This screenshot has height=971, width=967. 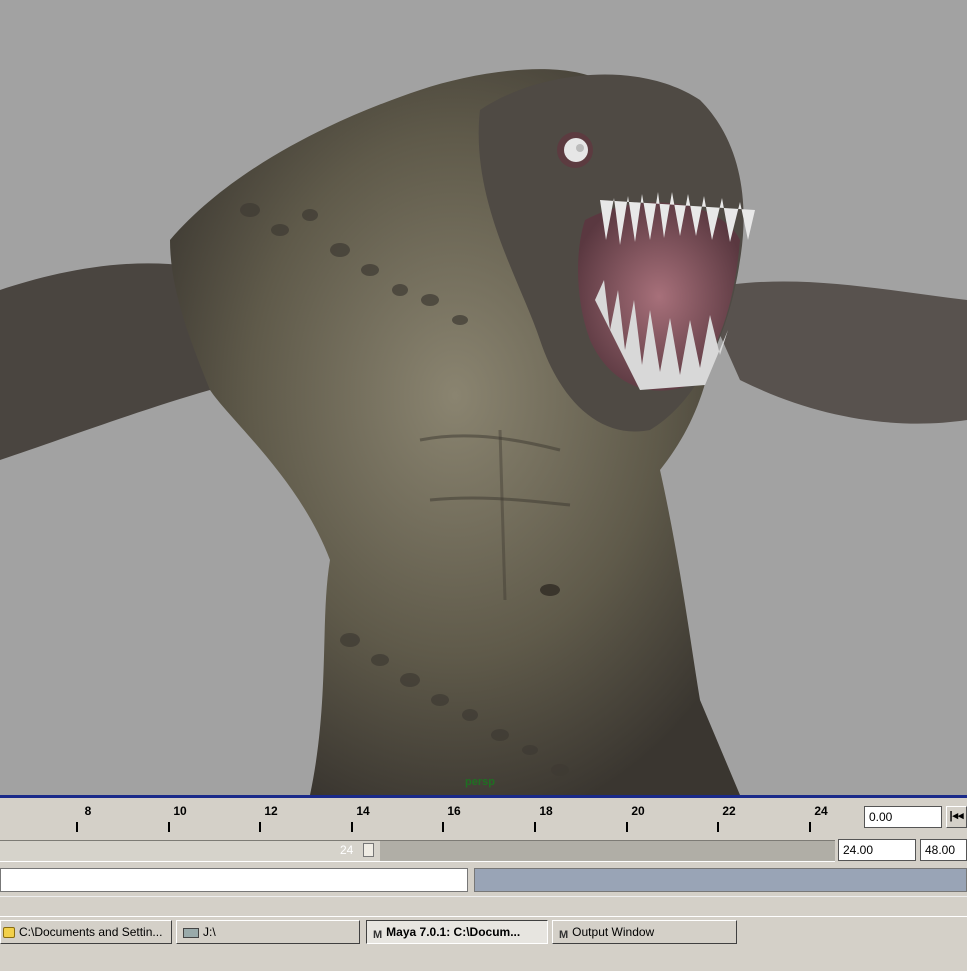 What do you see at coordinates (9, 932) in the screenshot?
I see `folder-icon` at bounding box center [9, 932].